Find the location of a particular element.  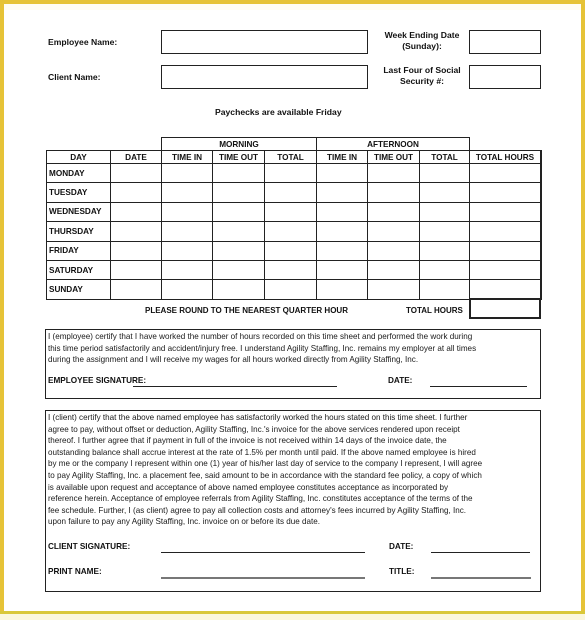

ssn-last-four-field is located at coordinates (505, 77).